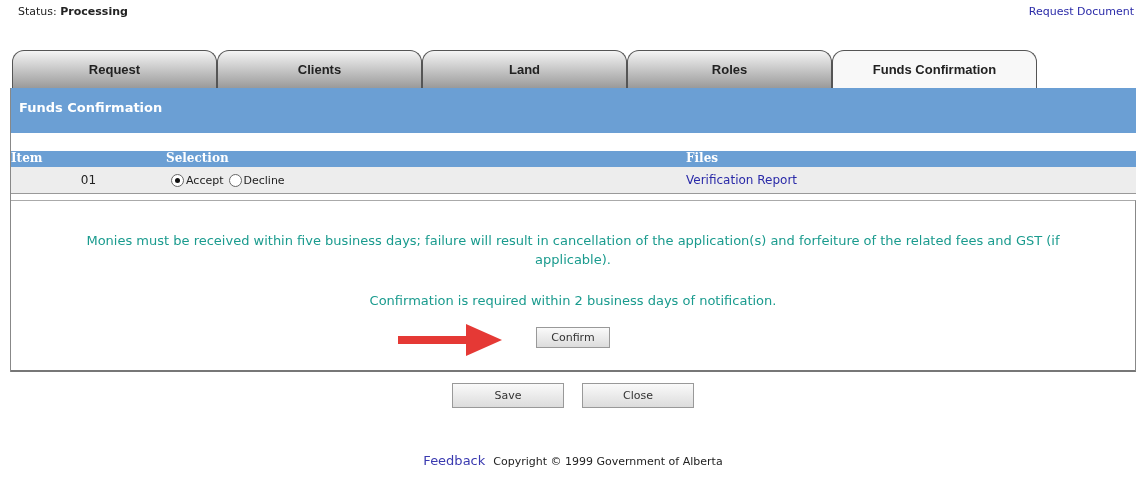  What do you see at coordinates (742, 180) in the screenshot?
I see `file-link: Verification Report` at bounding box center [742, 180].